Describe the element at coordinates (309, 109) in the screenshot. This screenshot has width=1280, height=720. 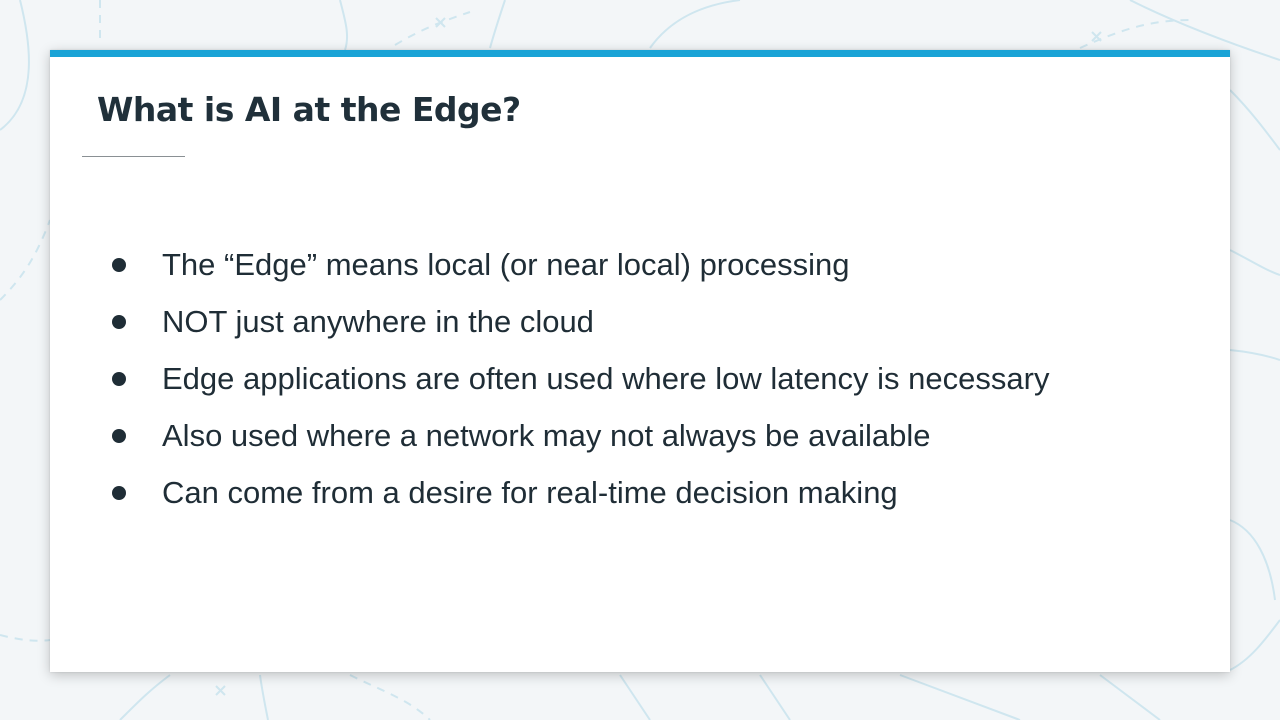
I see `slide-title: What is AI at the Edge?` at that location.